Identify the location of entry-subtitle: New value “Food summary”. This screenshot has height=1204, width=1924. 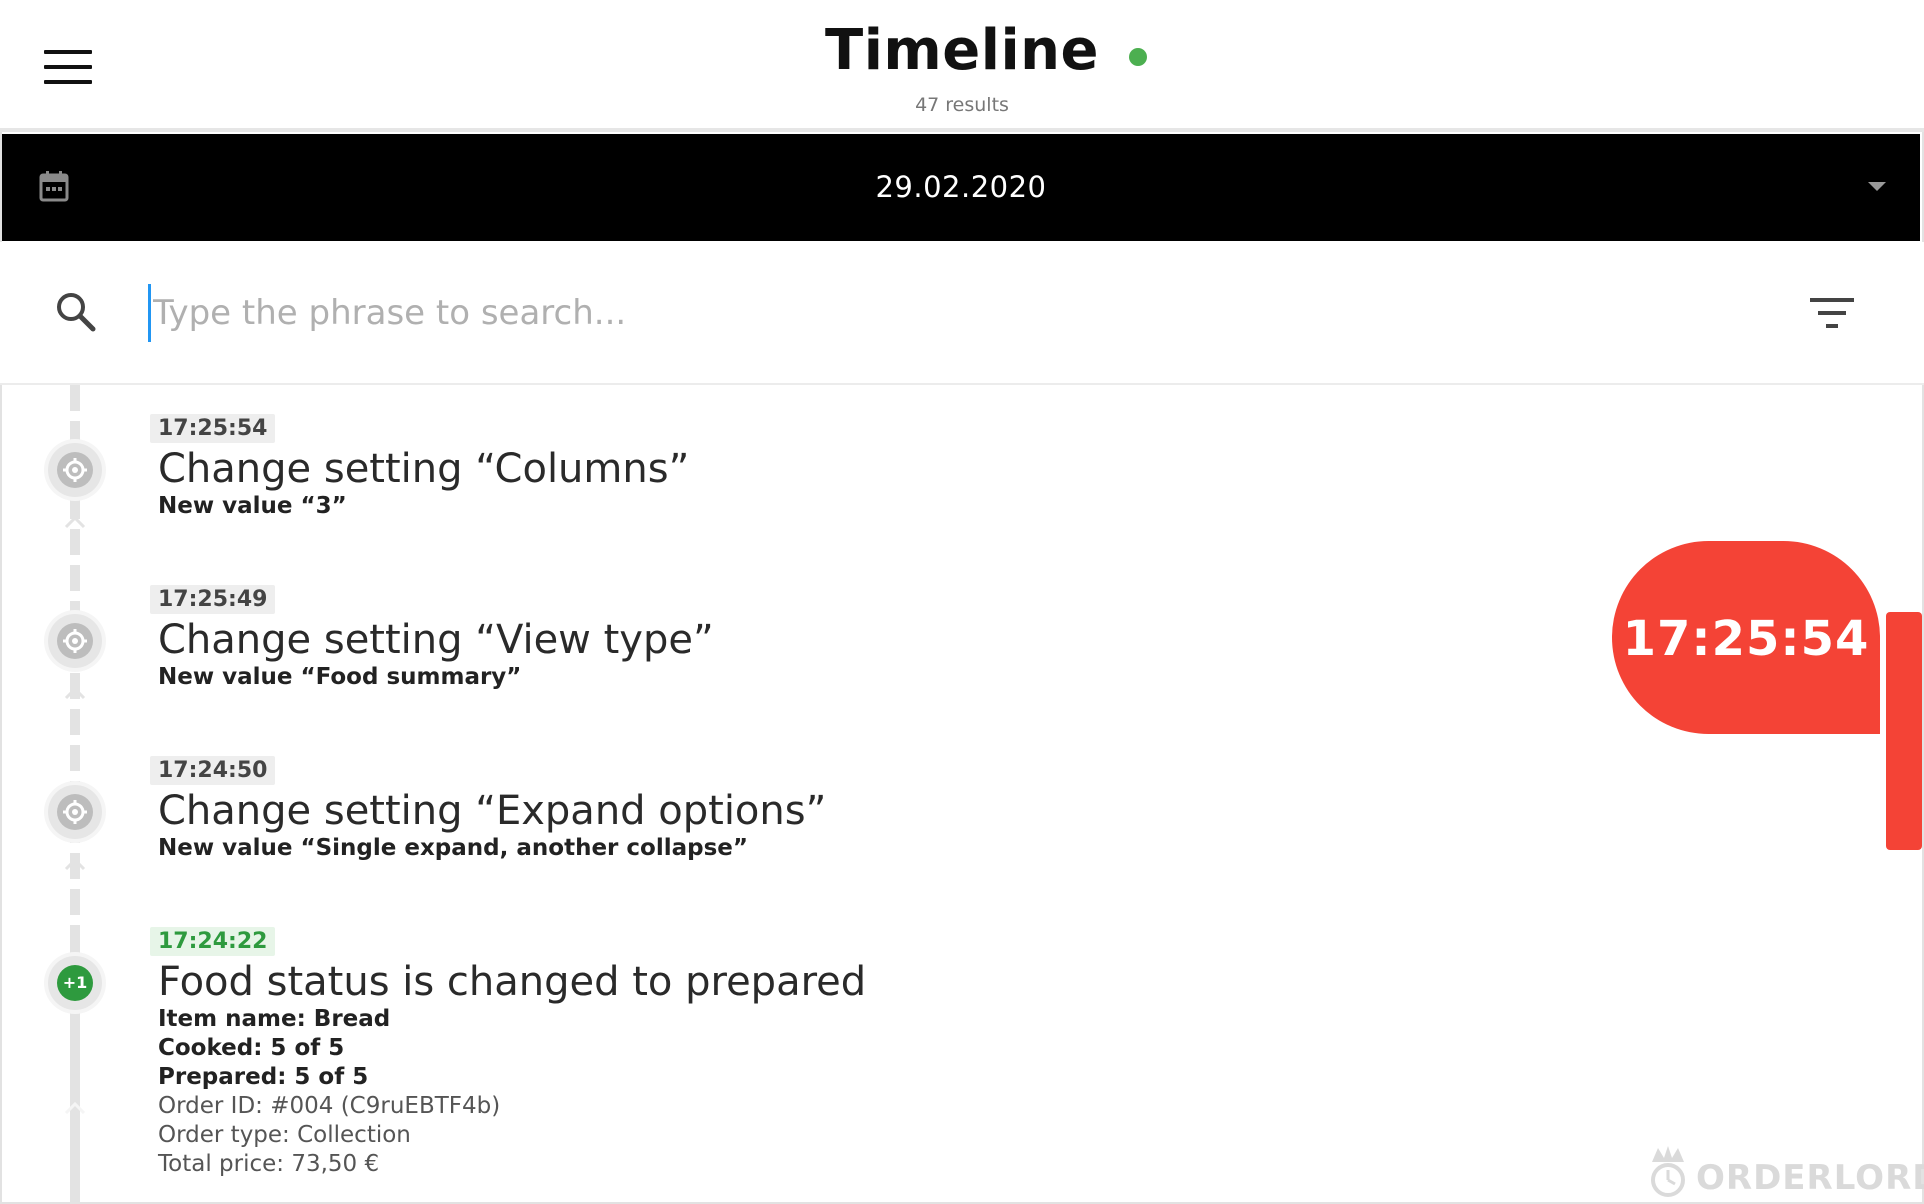
(340, 677).